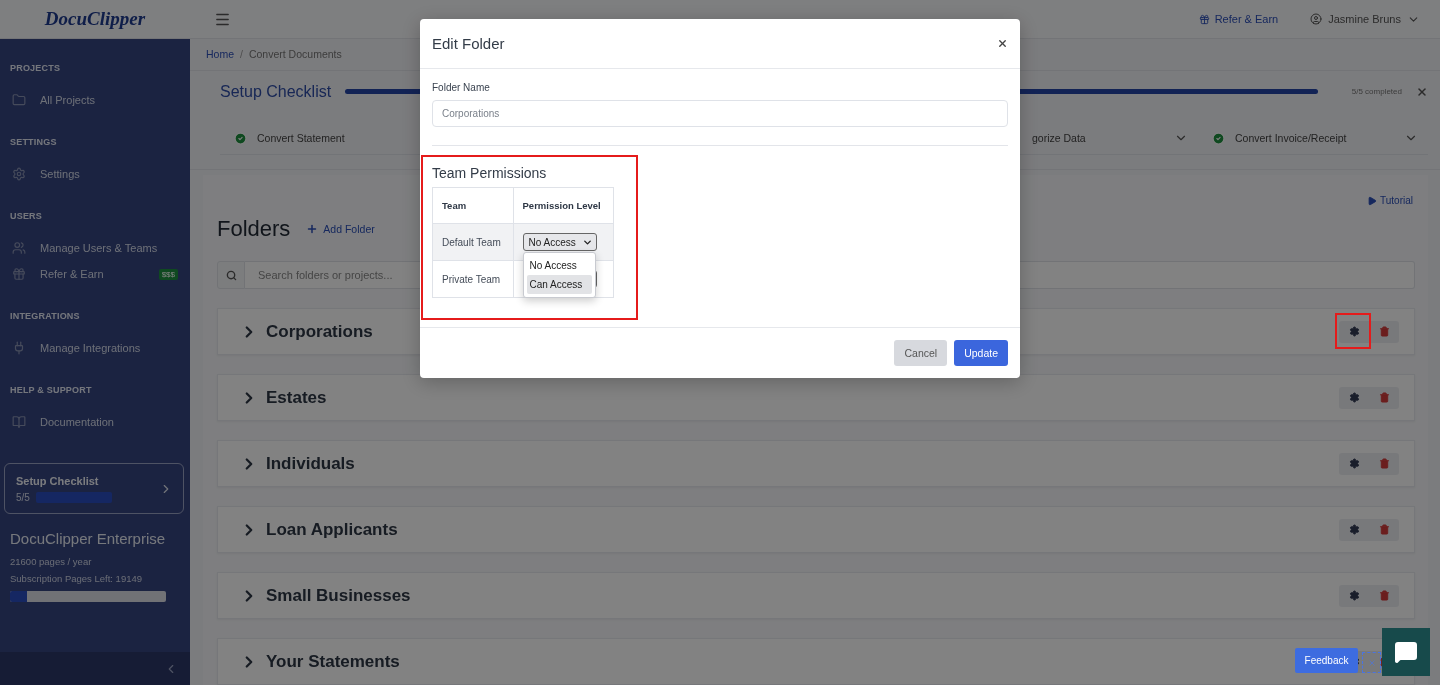 The width and height of the screenshot is (1440, 685). I want to click on plan-quota: 21600 pages / year, so click(51, 562).